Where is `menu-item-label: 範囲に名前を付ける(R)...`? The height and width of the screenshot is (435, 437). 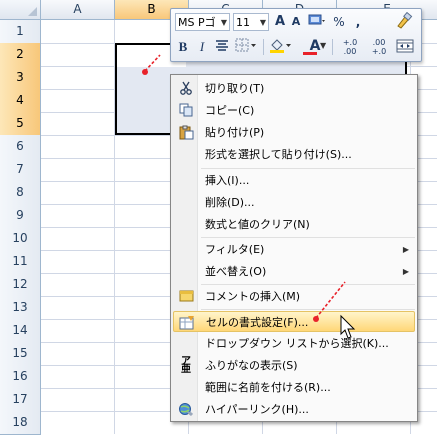 menu-item-label: 範囲に名前を付ける(R)... is located at coordinates (268, 387).